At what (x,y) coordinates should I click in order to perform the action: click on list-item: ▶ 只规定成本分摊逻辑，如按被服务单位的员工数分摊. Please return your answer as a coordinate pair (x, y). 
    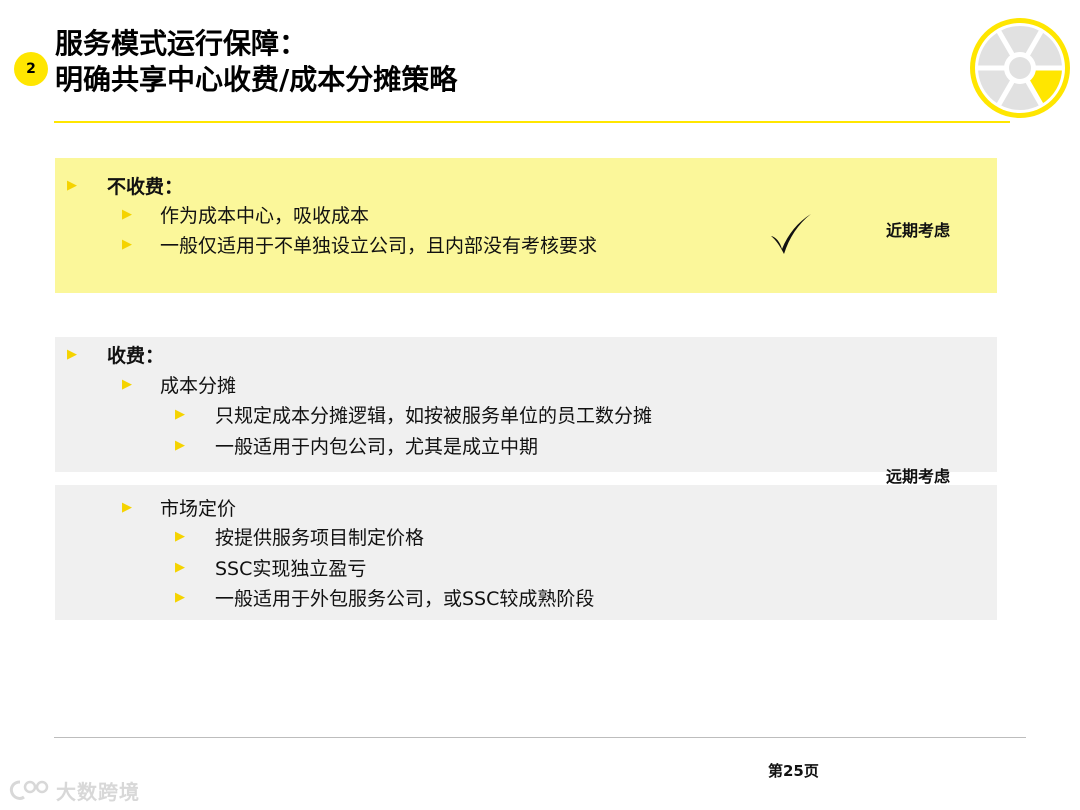
    Looking at the image, I should click on (413, 414).